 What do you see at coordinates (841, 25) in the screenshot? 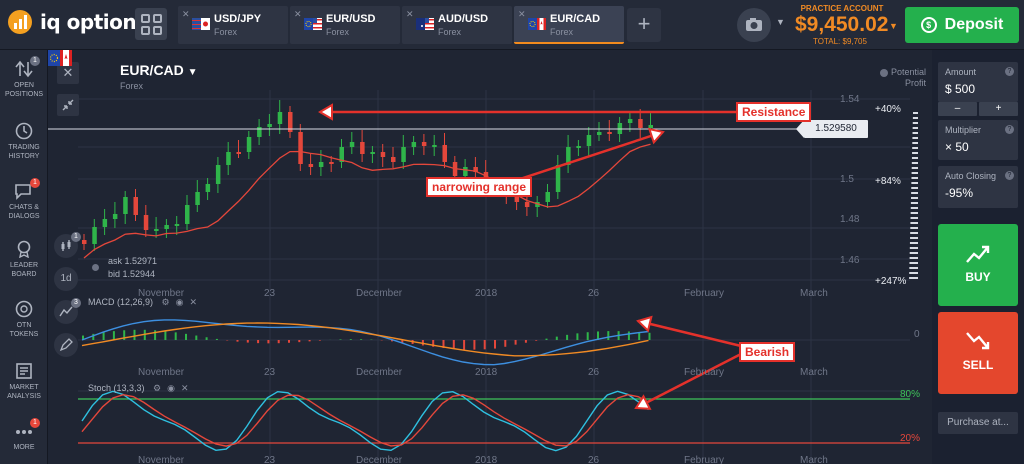
I see `account-balance: $9,450.02` at bounding box center [841, 25].